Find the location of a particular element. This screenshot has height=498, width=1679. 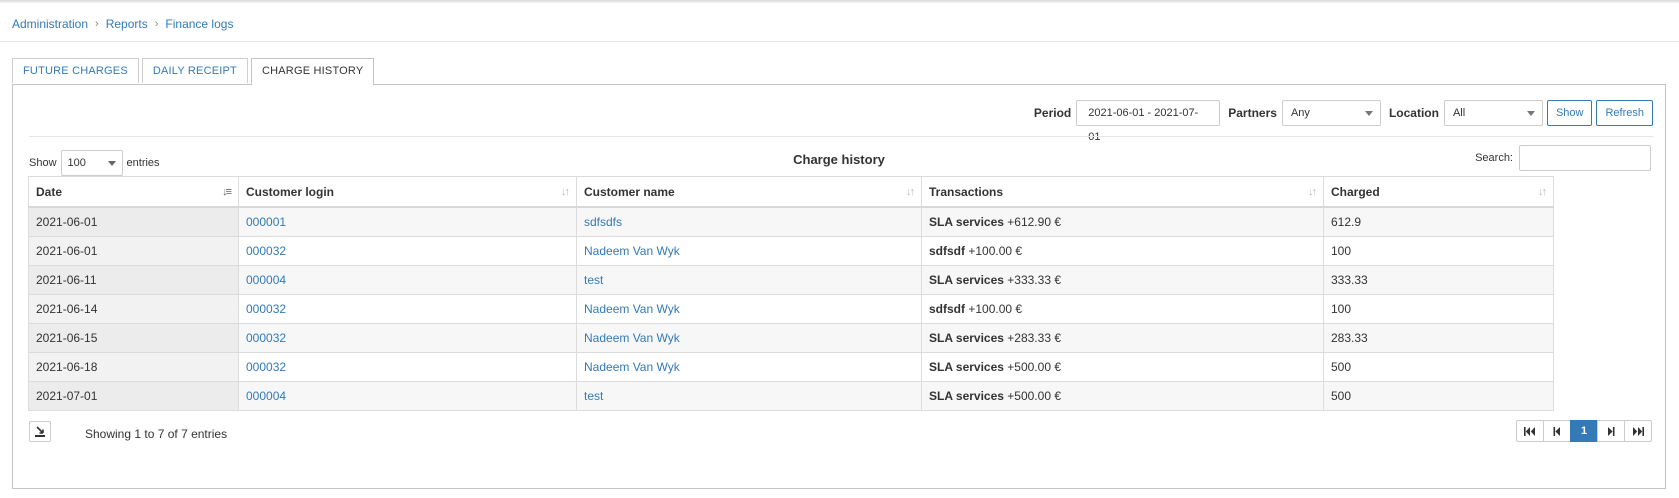

column-label: Date is located at coordinates (49, 191).